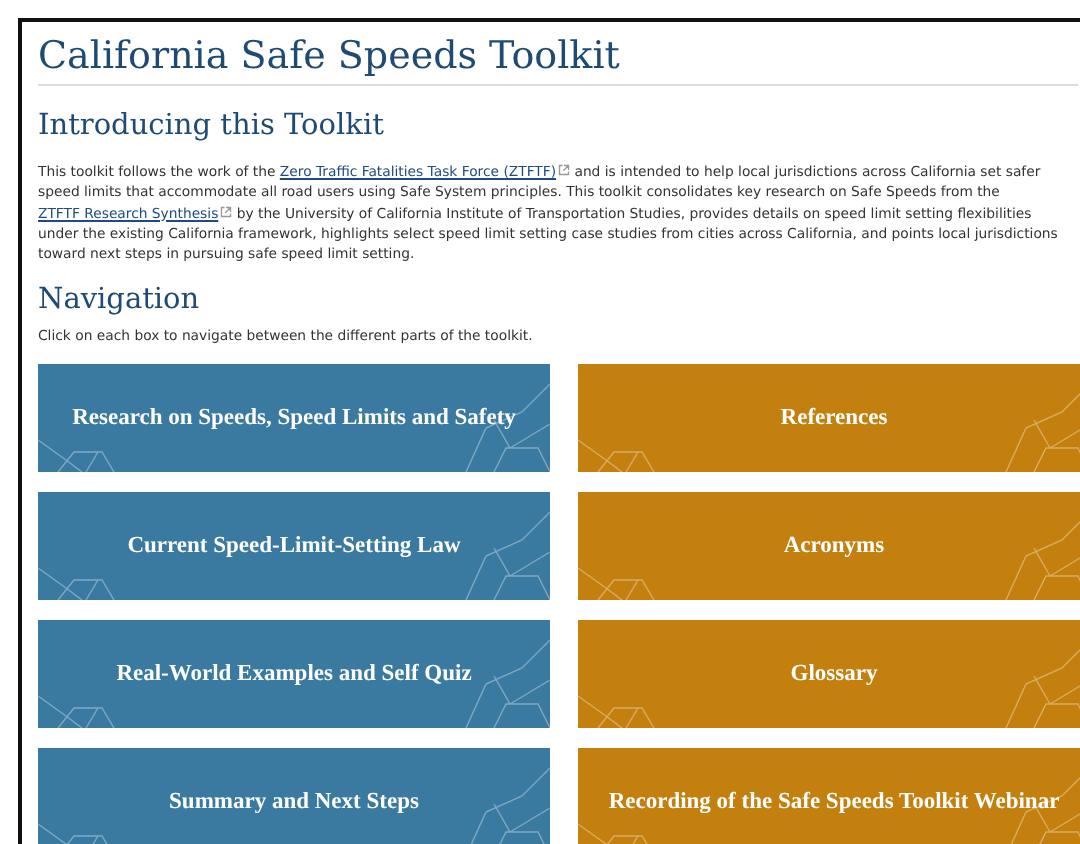 The width and height of the screenshot is (1080, 844). Describe the element at coordinates (211, 126) in the screenshot. I see `section-heading: Introducing this Toolkit` at that location.